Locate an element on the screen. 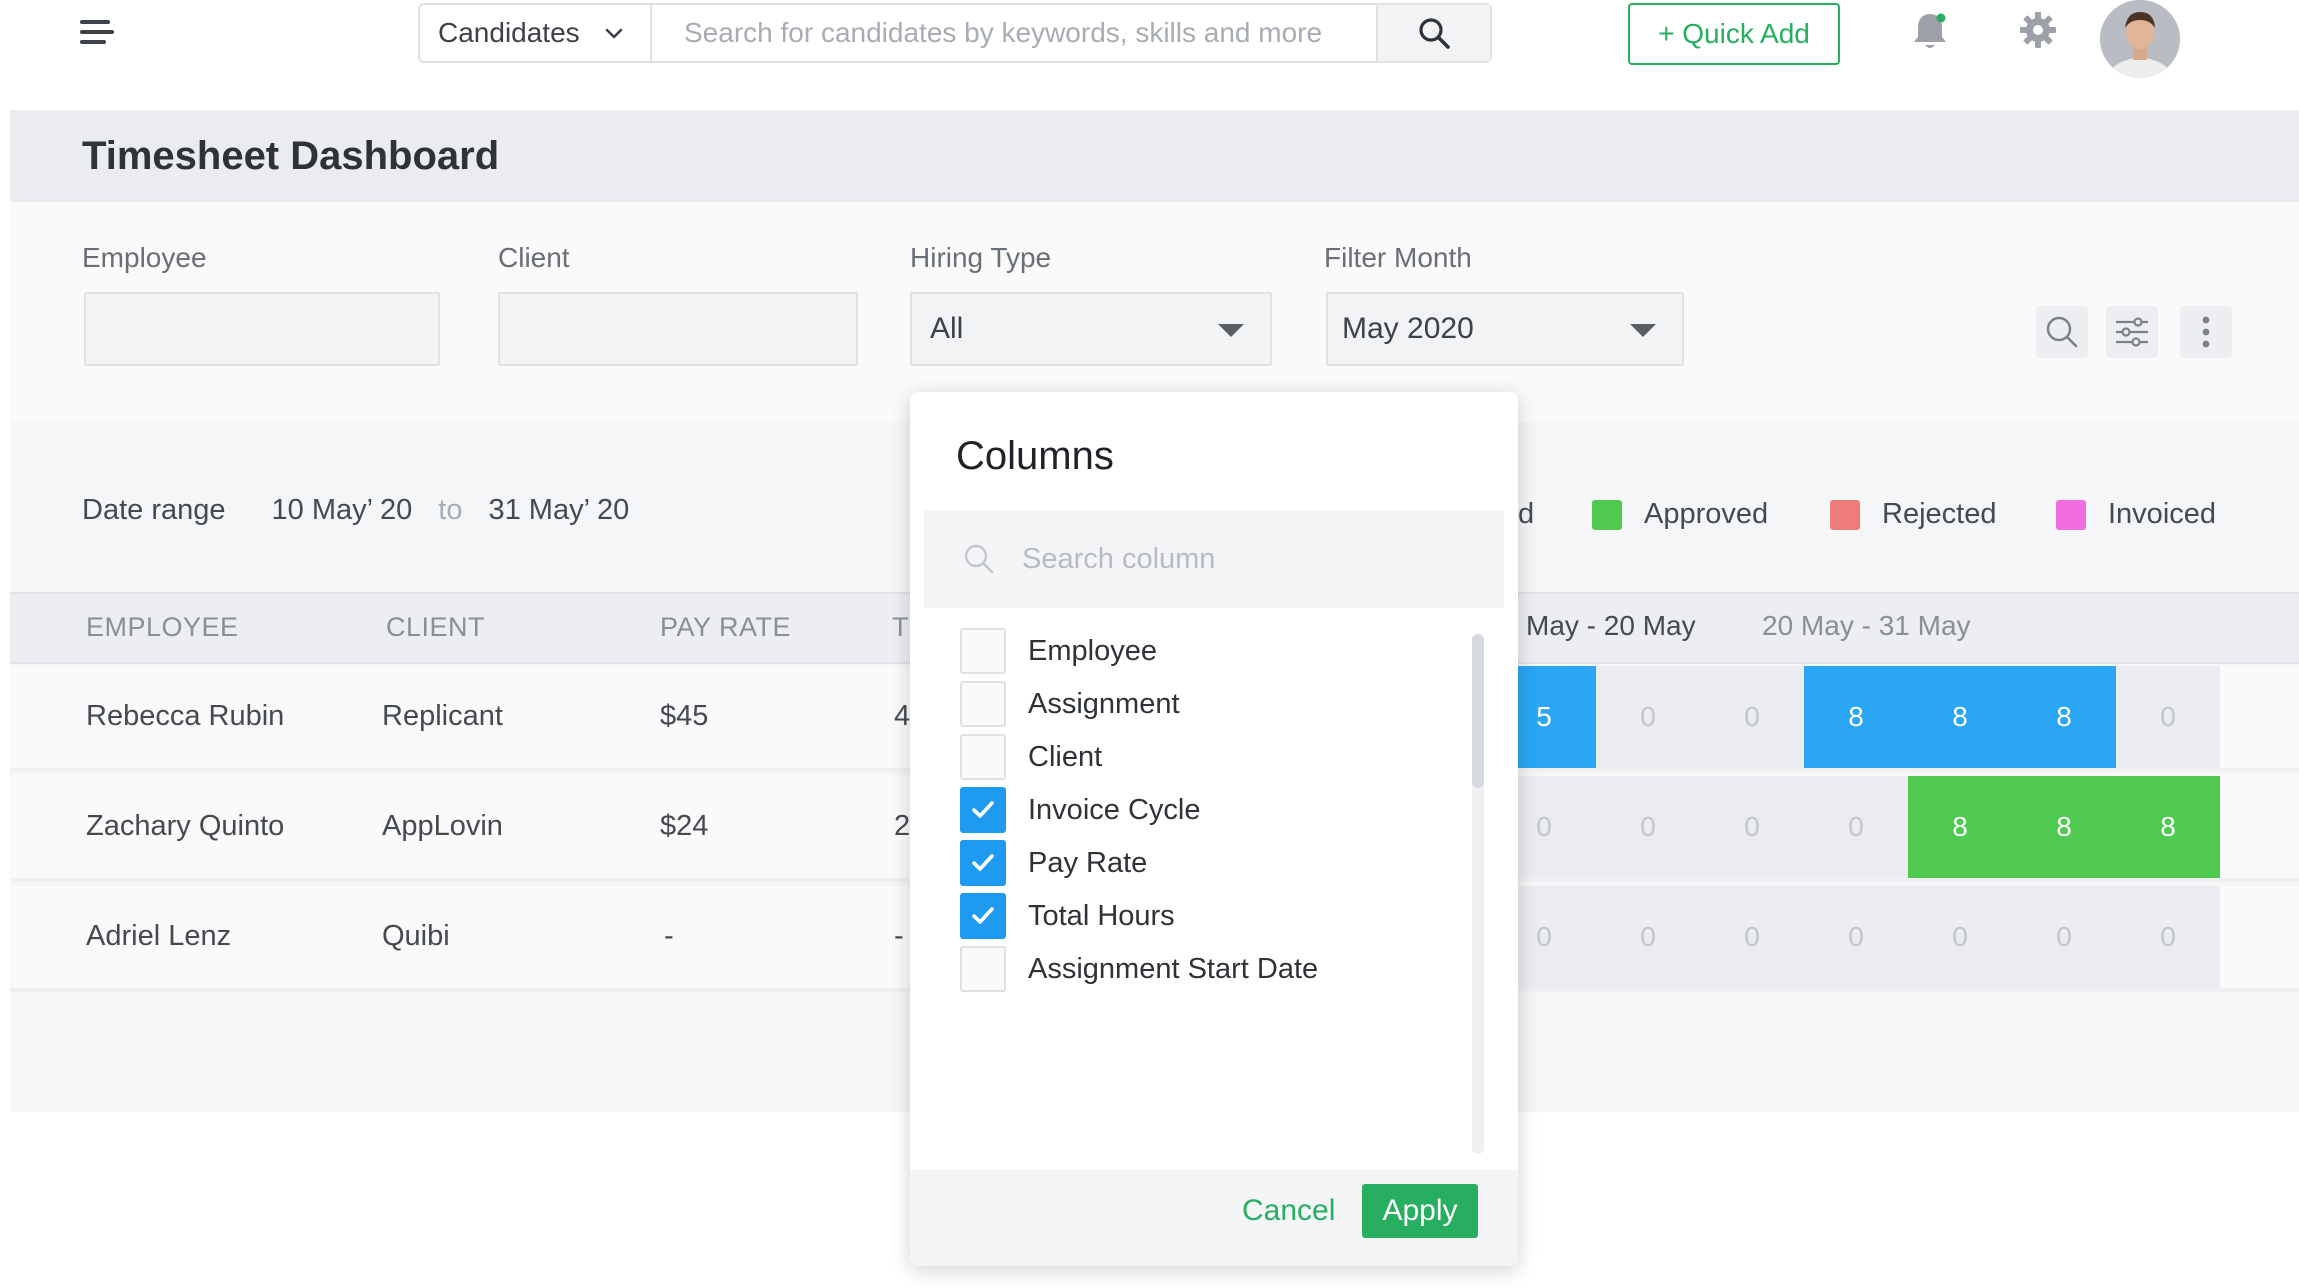  column-option-label: Employee is located at coordinates (1092, 650).